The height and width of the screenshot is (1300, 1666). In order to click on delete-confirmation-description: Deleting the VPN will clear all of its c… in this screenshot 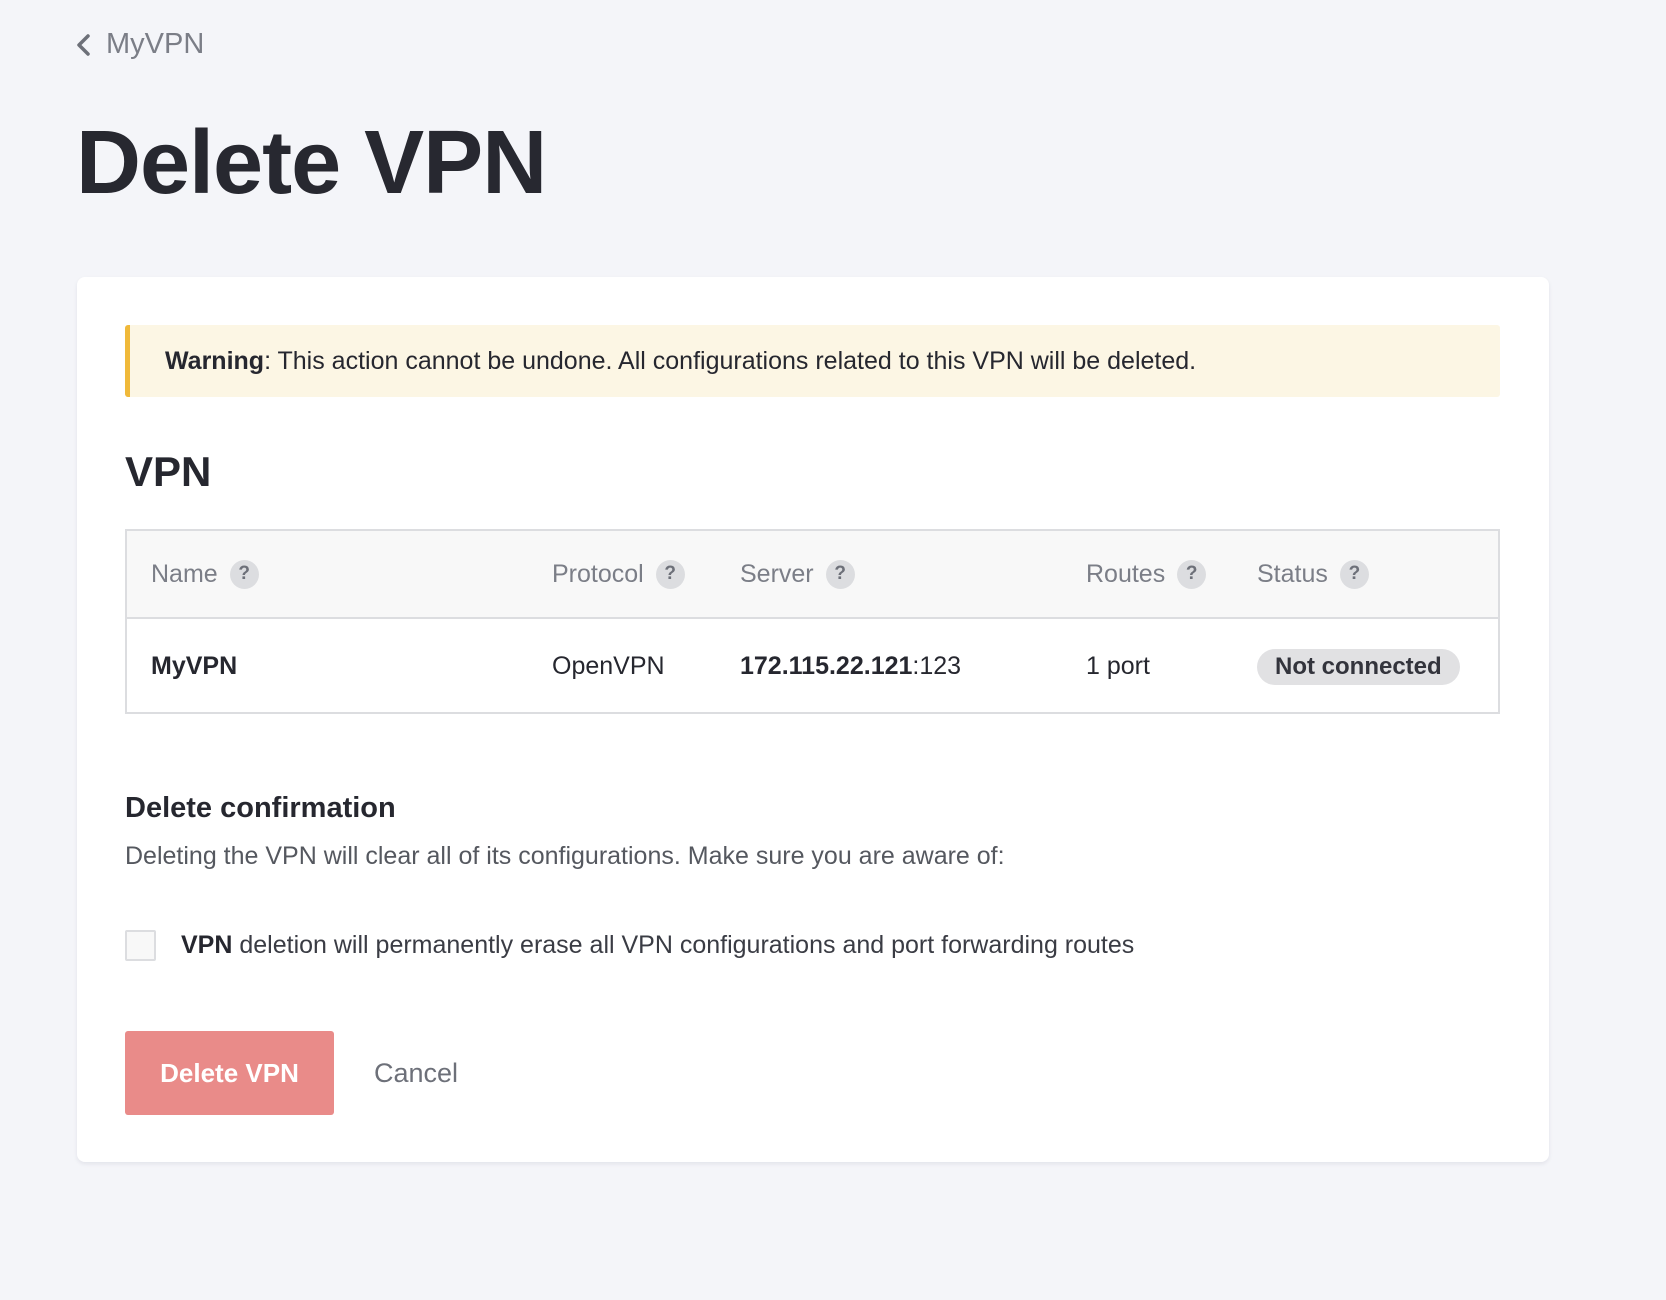, I will do `click(565, 856)`.